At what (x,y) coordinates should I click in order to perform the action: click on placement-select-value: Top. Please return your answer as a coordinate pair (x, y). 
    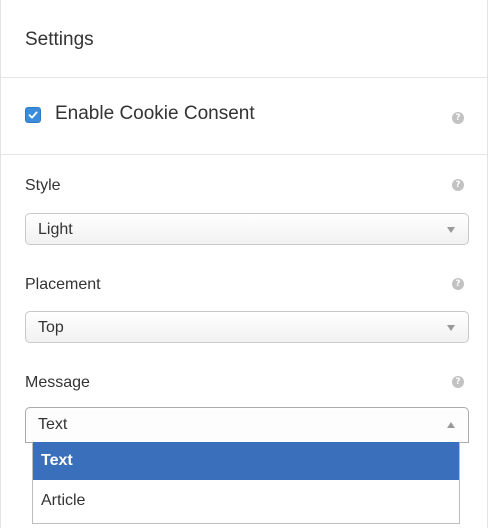
    Looking at the image, I should click on (51, 327).